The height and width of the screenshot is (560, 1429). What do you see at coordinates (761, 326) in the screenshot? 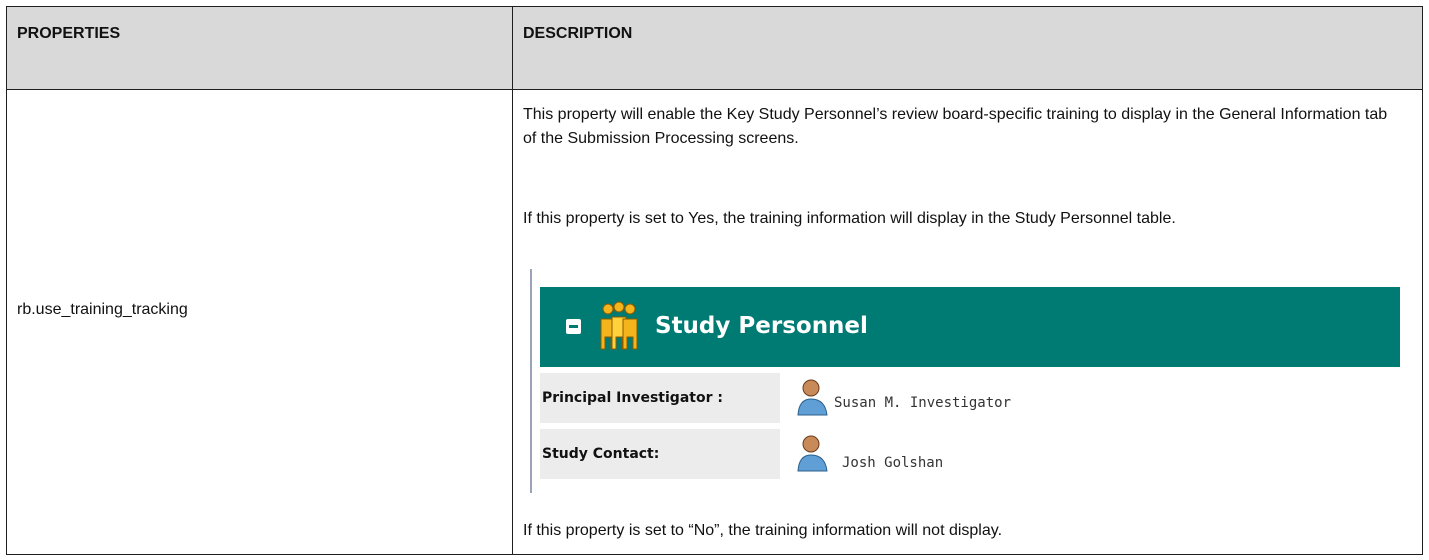
I see `study-personnel-title: Study Personnel` at bounding box center [761, 326].